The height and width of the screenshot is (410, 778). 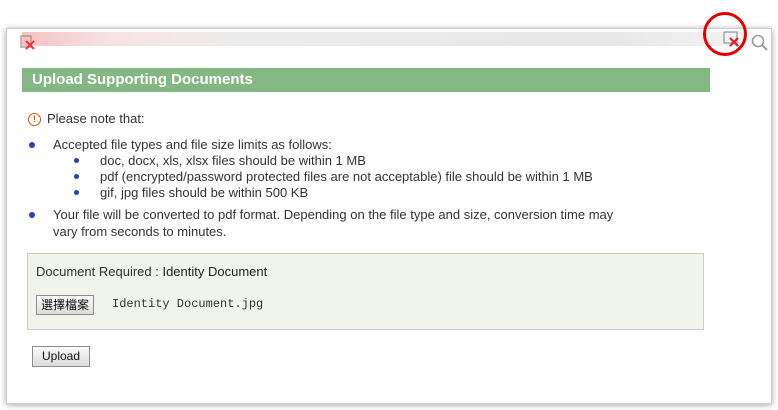 I want to click on document-required: Document Required : Identity Document, so click(x=151, y=271).